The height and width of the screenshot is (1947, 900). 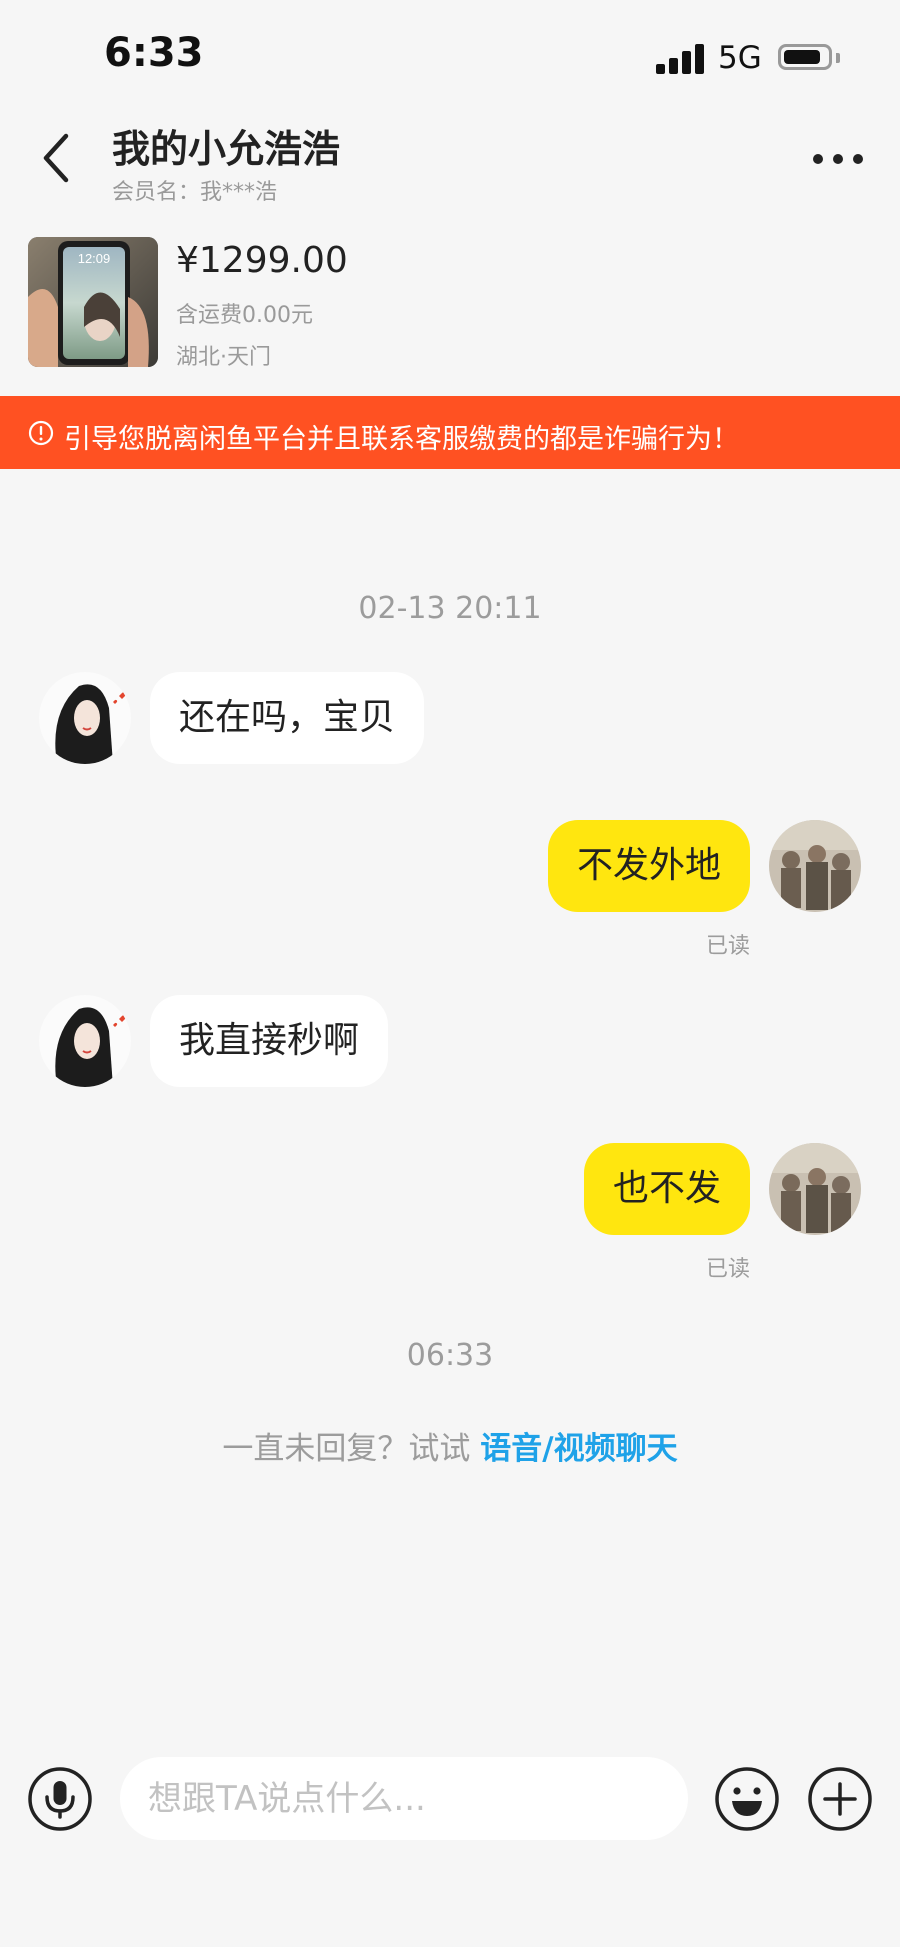 I want to click on alert-circle-icon, so click(x=41, y=433).